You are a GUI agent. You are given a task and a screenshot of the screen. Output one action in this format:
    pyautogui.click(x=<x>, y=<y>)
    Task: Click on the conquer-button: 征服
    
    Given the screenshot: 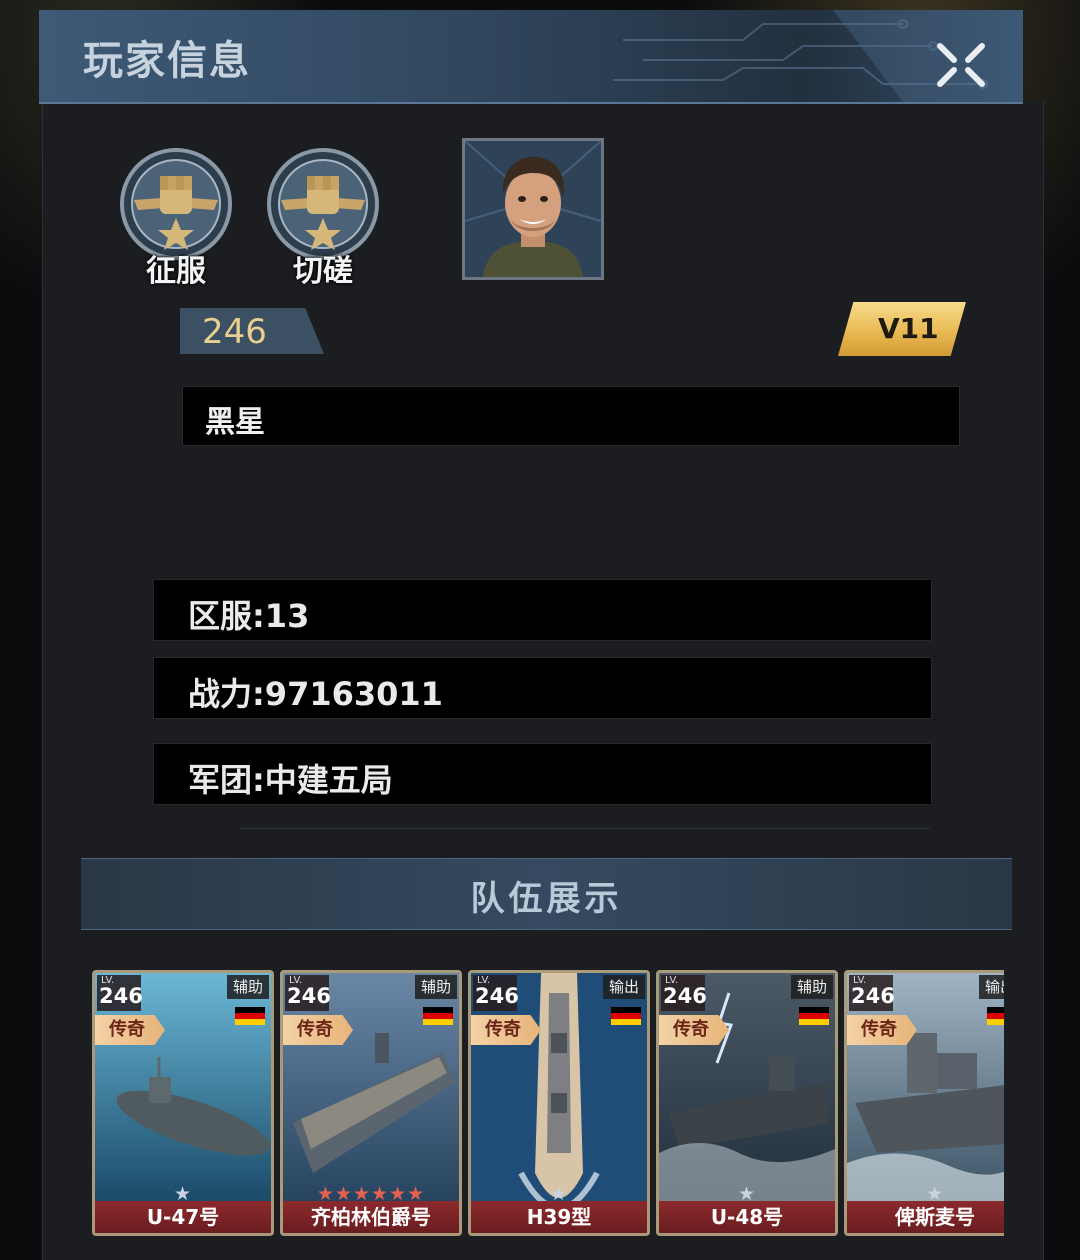 What is the action you would take?
    pyautogui.click(x=176, y=218)
    